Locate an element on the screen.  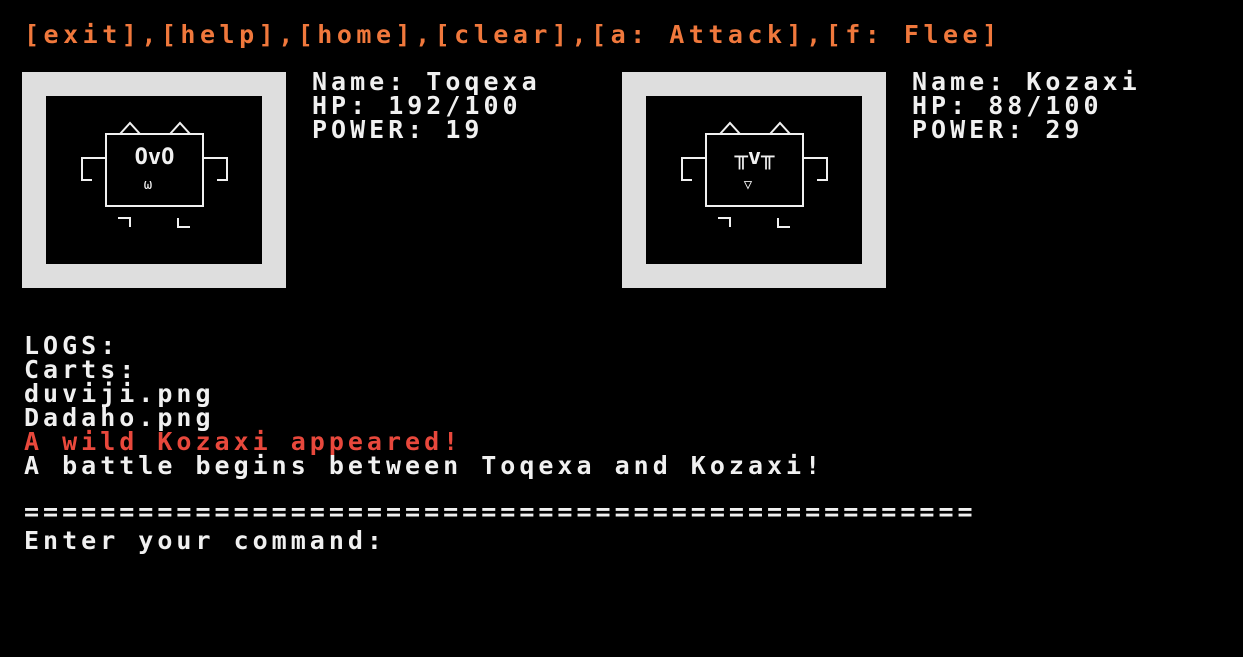
player-monster-right-arm is located at coordinates (215, 169).